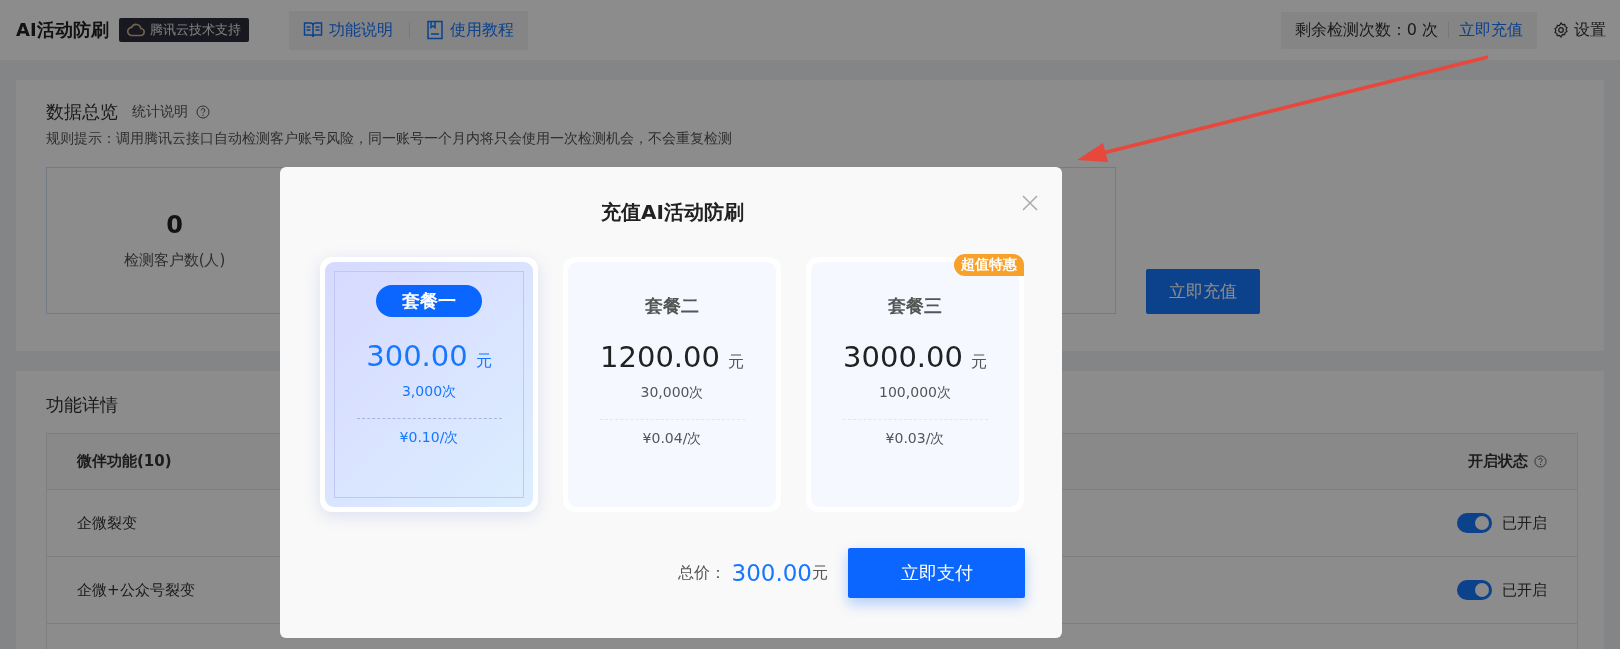 The image size is (1620, 649). Describe the element at coordinates (1366, 30) in the screenshot. I see `remaining-count: 剩余检测次数：0 次` at that location.